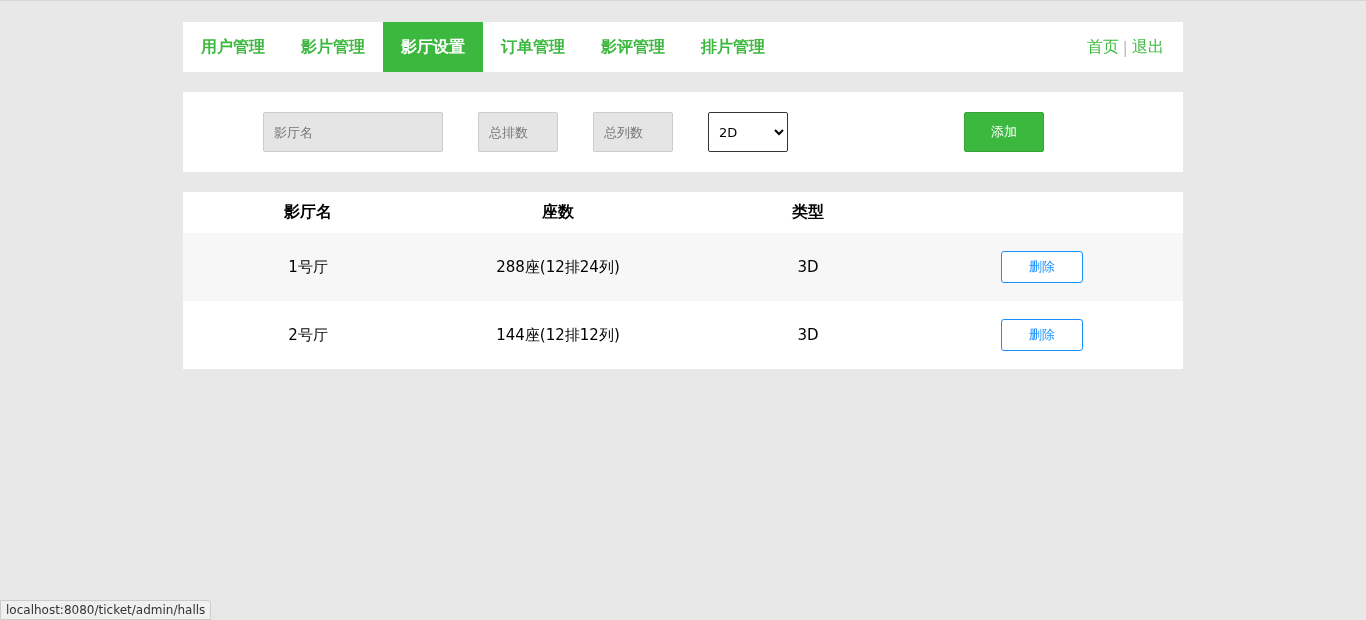 Image resolution: width=1366 pixels, height=620 pixels. Describe the element at coordinates (748, 132) in the screenshot. I see `type-select: 2D` at that location.